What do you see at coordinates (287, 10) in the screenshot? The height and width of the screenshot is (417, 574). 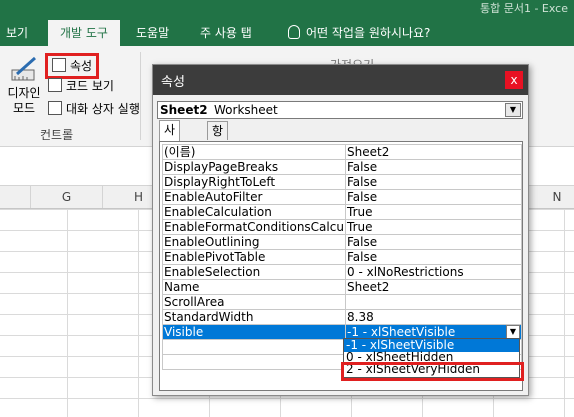 I see `title-bar: 통합 문서1 - Exce` at bounding box center [287, 10].